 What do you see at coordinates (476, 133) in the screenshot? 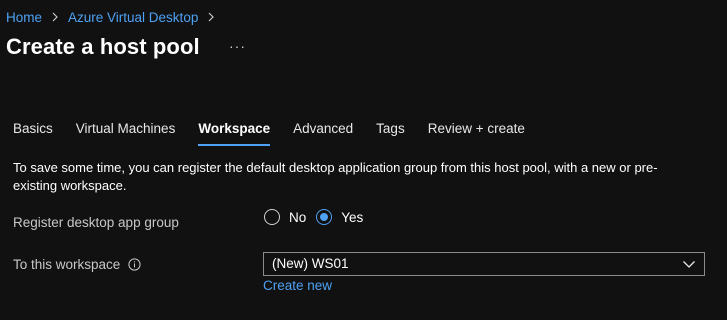
I see `tab-review-create: Review + create` at bounding box center [476, 133].